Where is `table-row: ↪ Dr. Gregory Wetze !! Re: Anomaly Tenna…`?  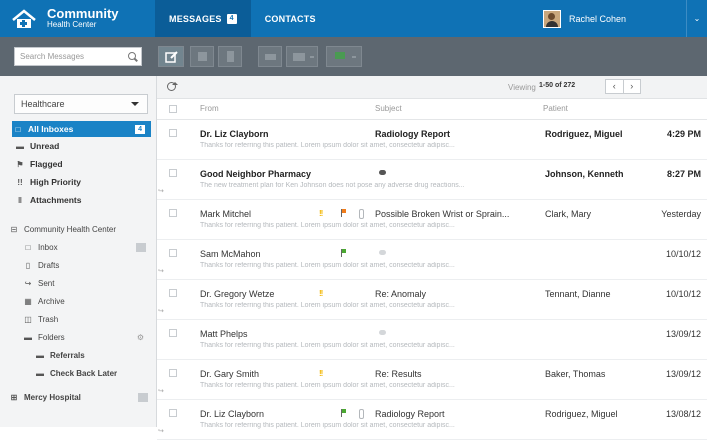 table-row: ↪ Dr. Gregory Wetze !! Re: Anomaly Tenna… is located at coordinates (432, 300).